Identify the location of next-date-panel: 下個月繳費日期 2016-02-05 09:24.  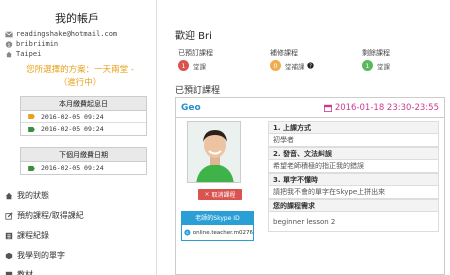
(83, 161).